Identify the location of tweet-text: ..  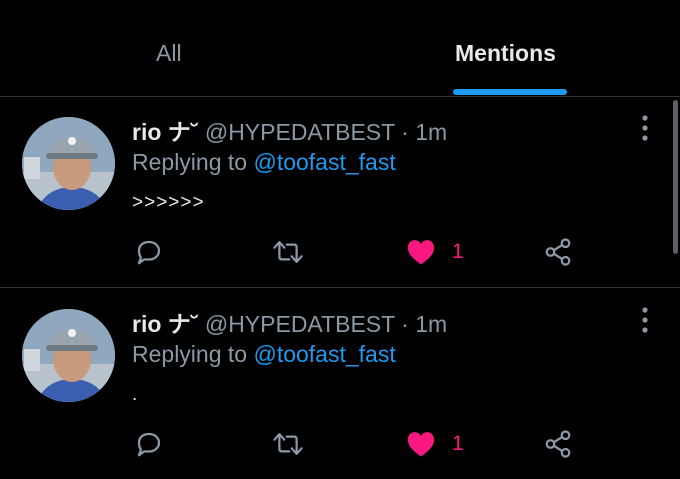
(135, 394).